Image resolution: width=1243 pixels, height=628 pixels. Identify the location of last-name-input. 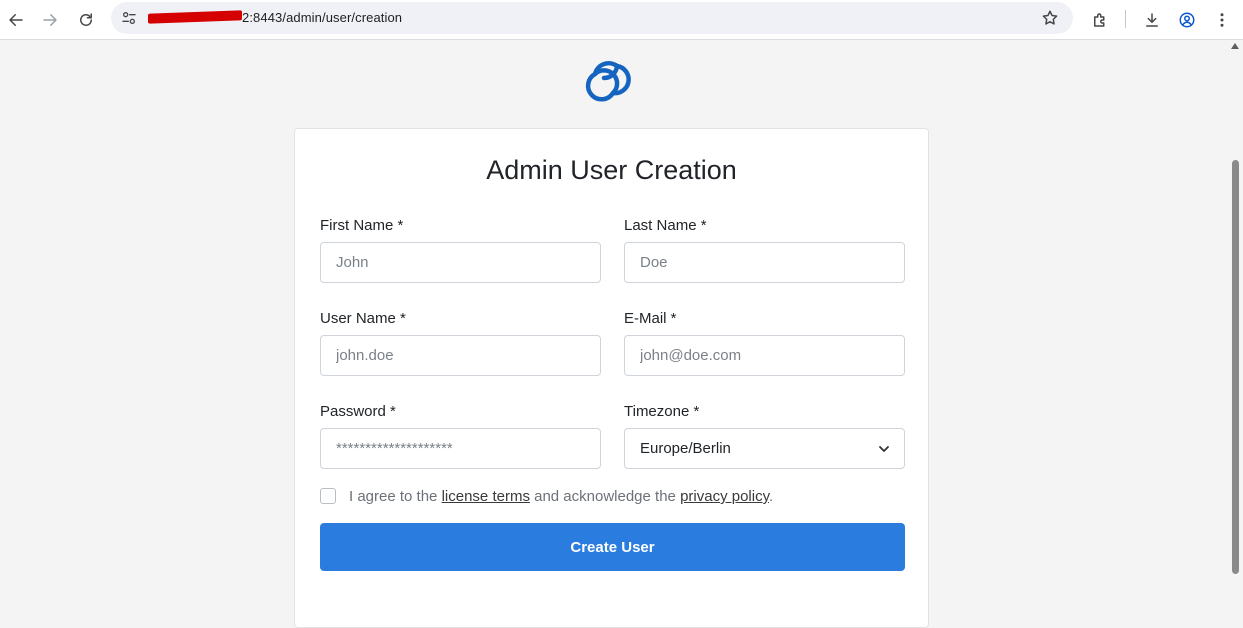
(764, 262).